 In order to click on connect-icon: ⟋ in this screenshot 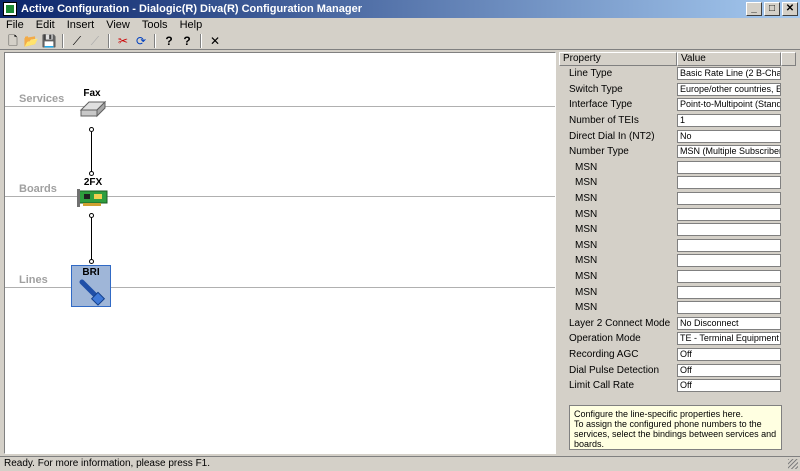, I will do `click(77, 41)`.